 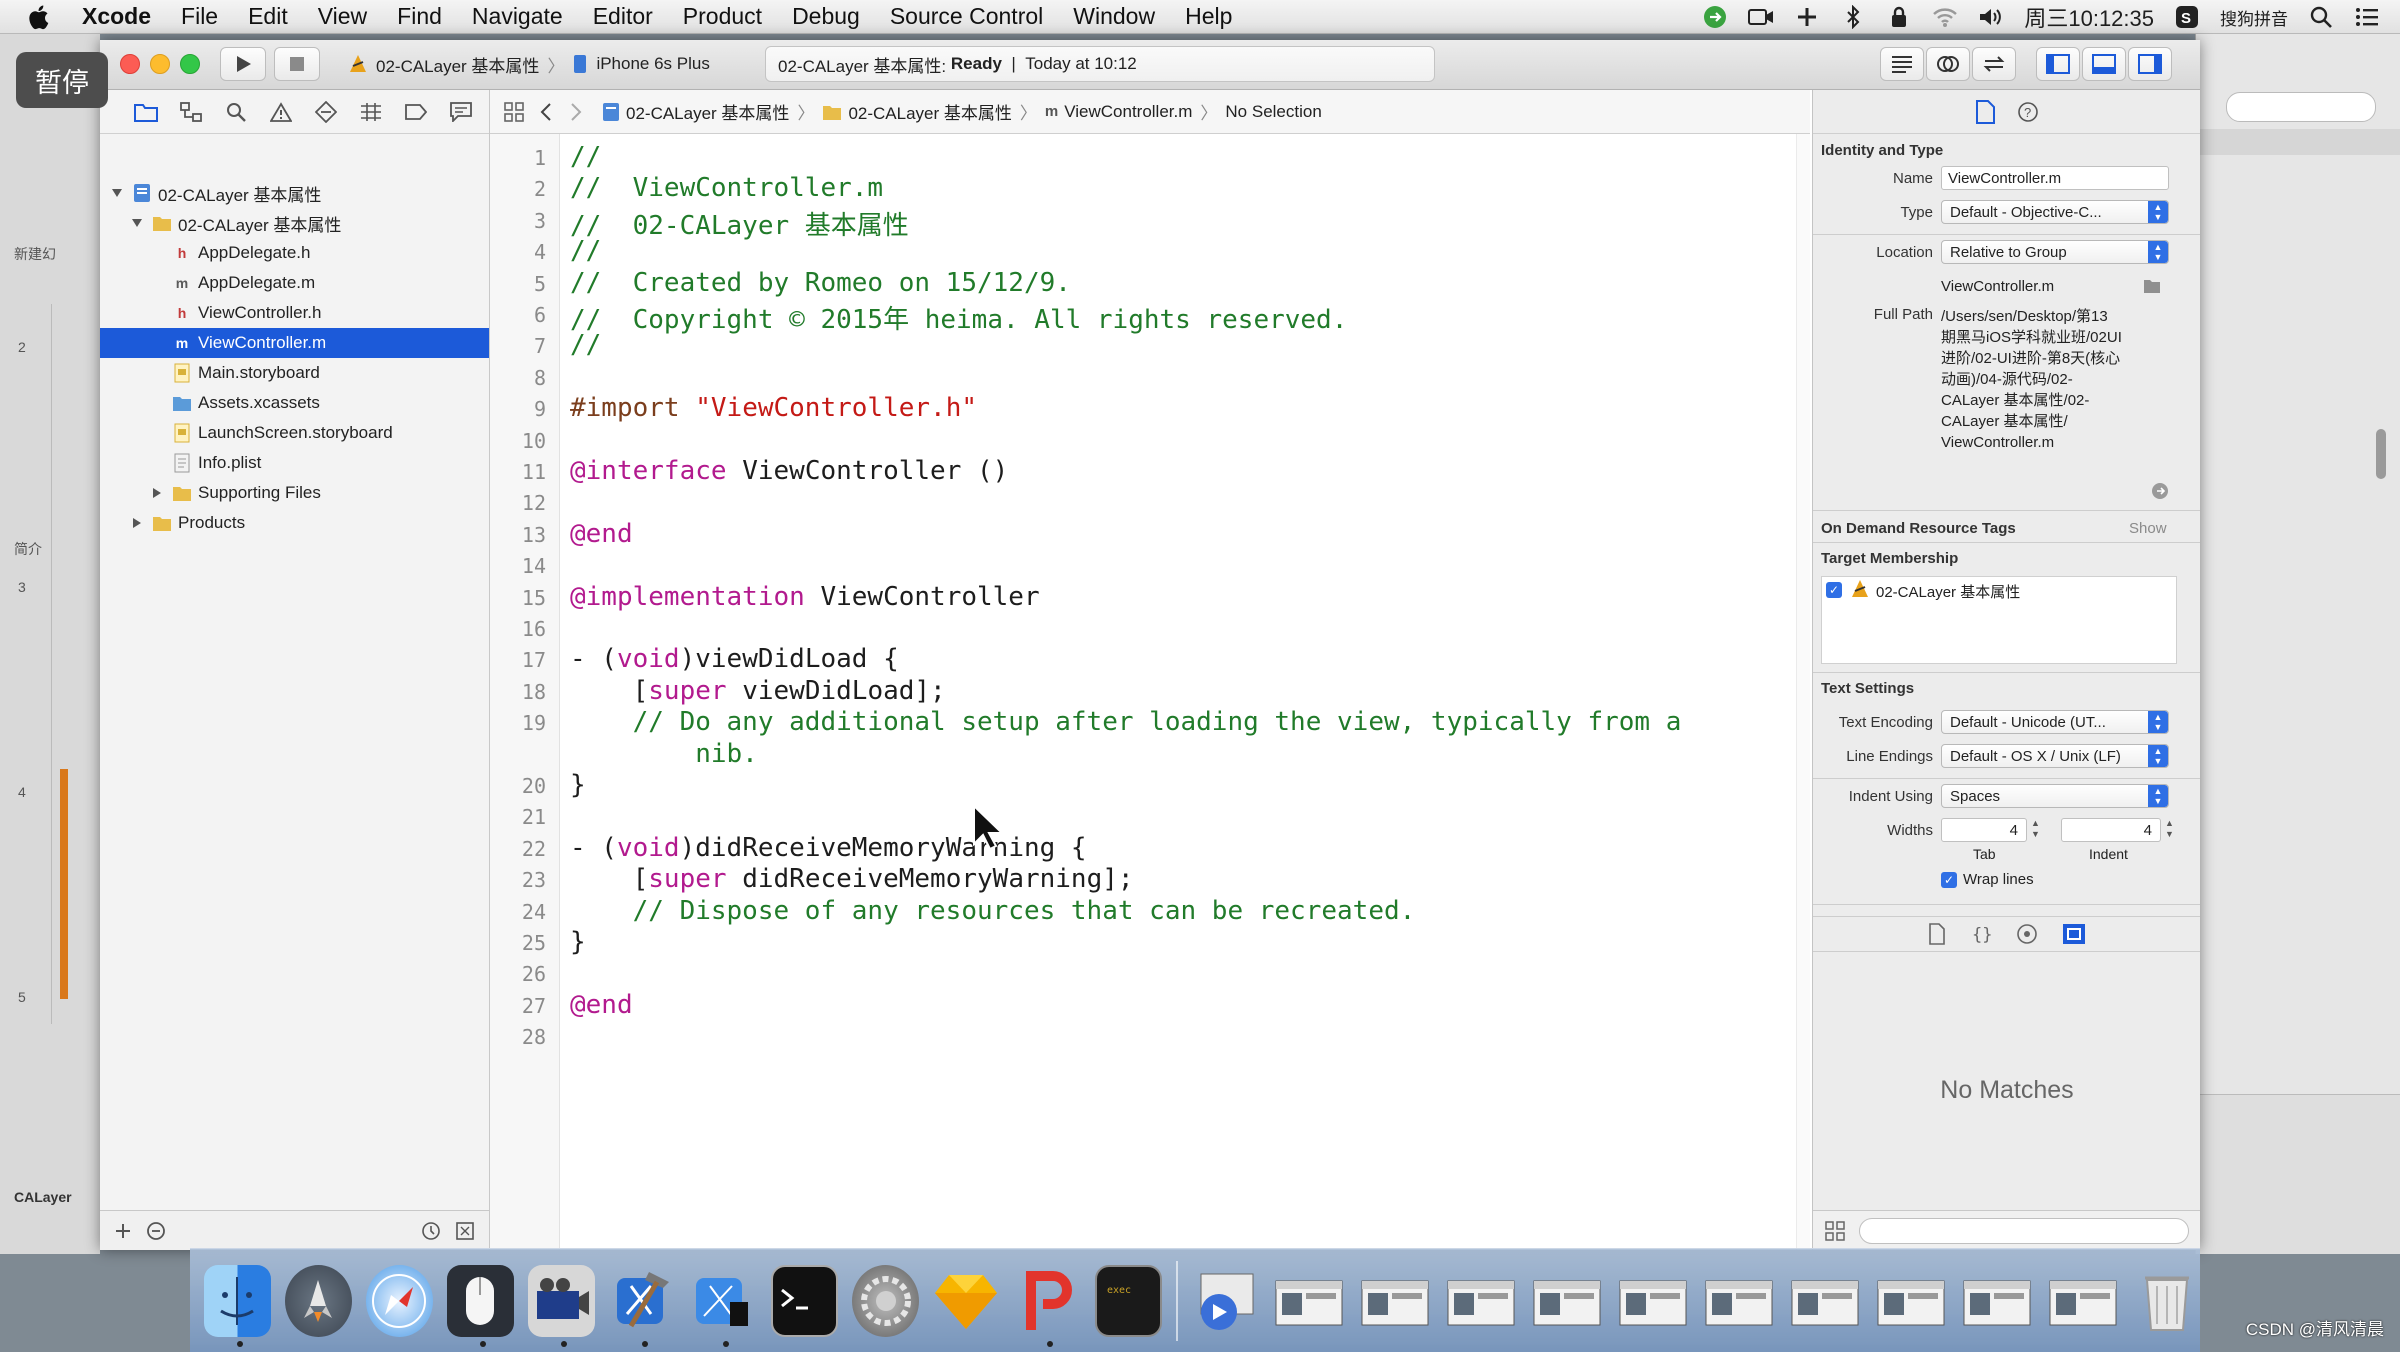 I want to click on console-icon: exec, so click(x=1128, y=1300).